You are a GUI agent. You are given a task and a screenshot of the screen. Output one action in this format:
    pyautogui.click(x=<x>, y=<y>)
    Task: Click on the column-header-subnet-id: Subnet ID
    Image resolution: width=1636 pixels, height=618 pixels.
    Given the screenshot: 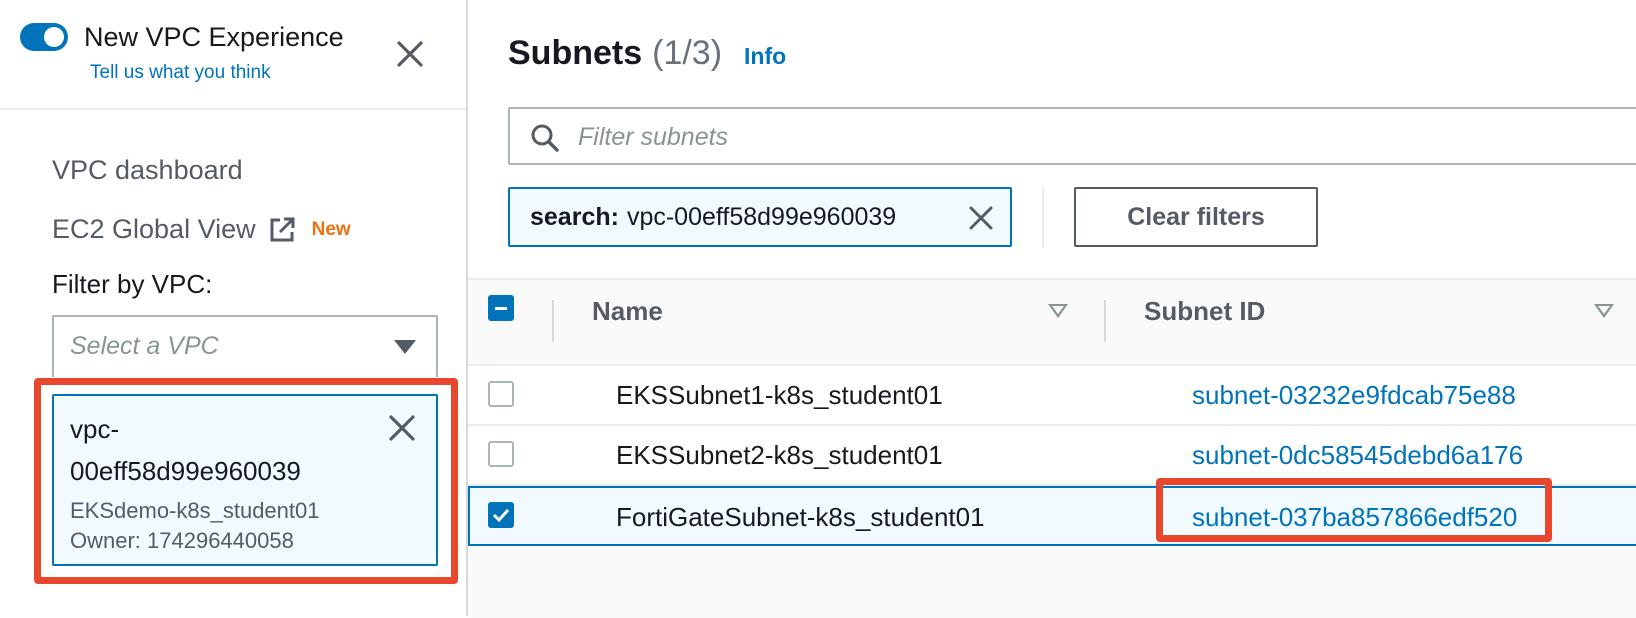 What is the action you would take?
    pyautogui.click(x=1204, y=311)
    